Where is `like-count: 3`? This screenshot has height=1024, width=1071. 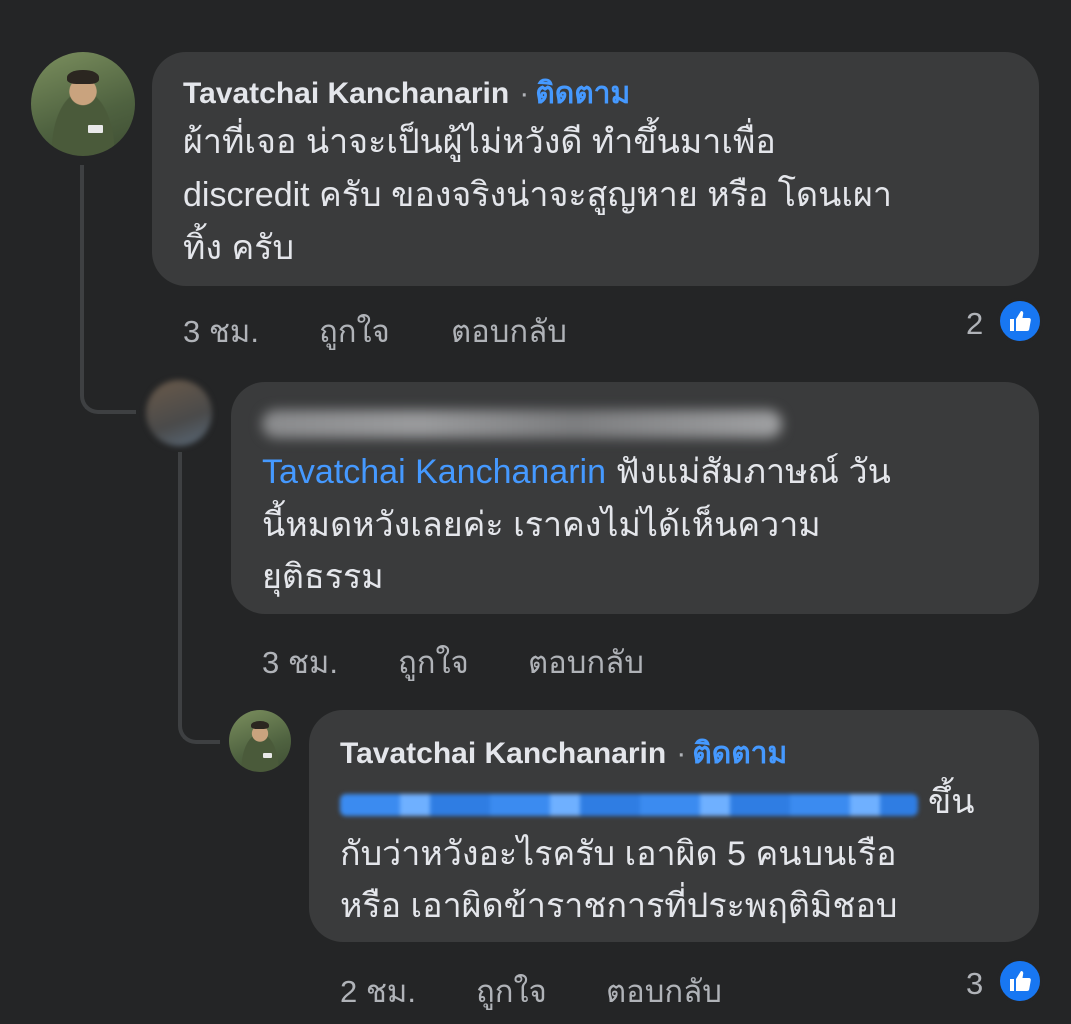
like-count: 3 is located at coordinates (974, 984).